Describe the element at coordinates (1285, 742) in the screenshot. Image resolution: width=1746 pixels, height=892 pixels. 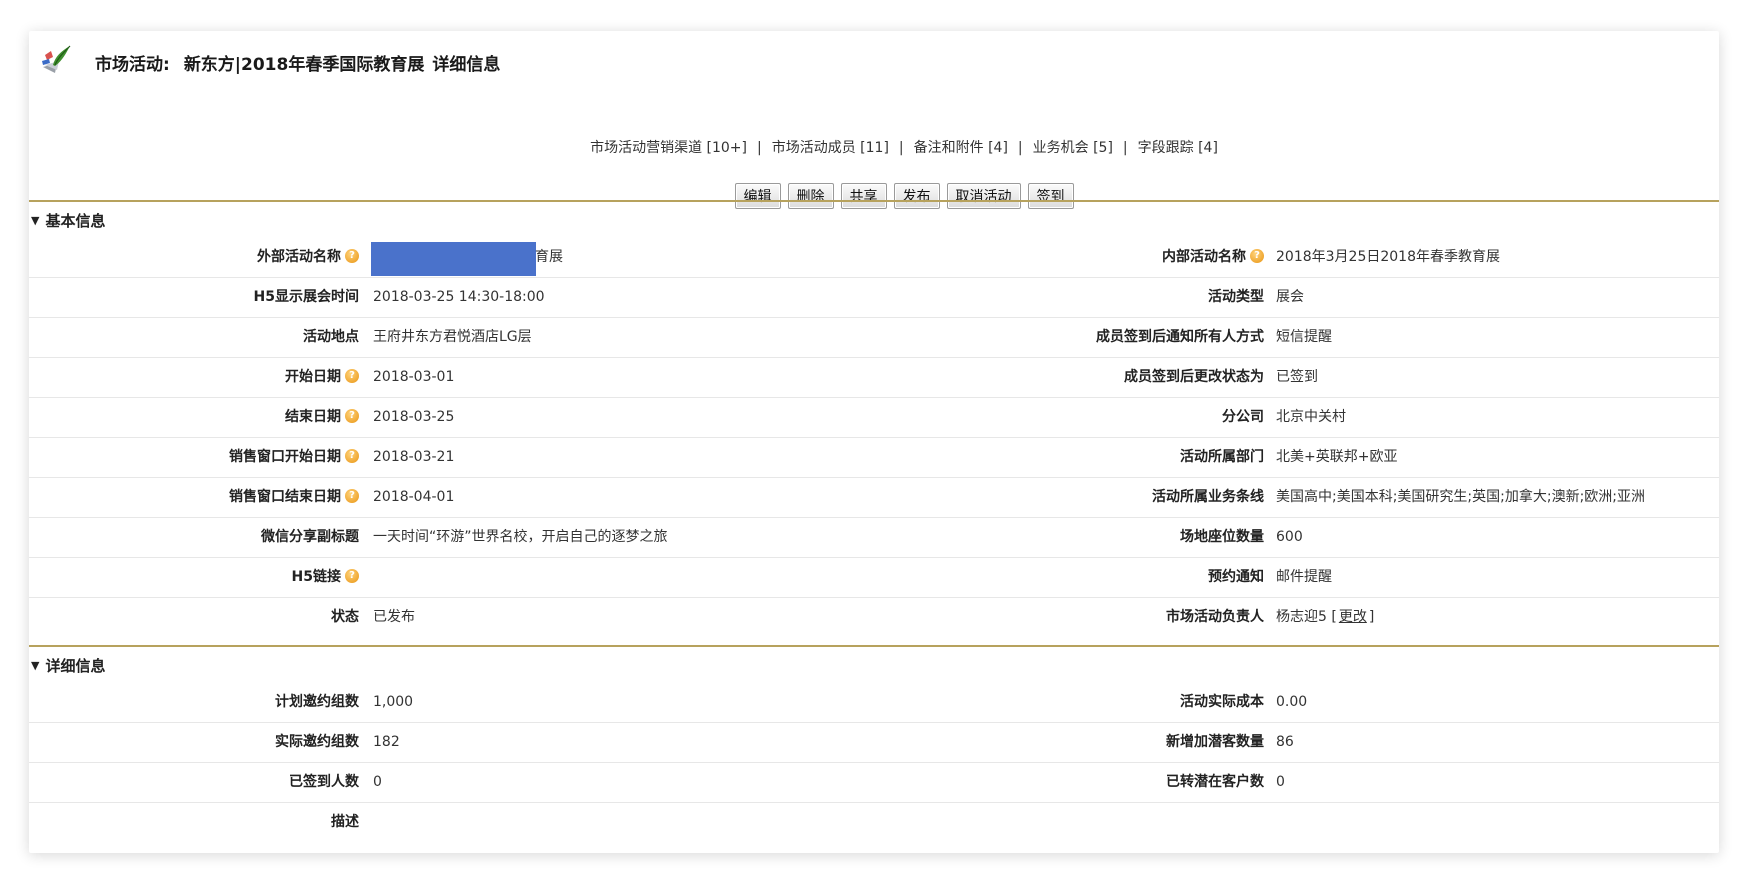
I see `field-value: 86` at that location.